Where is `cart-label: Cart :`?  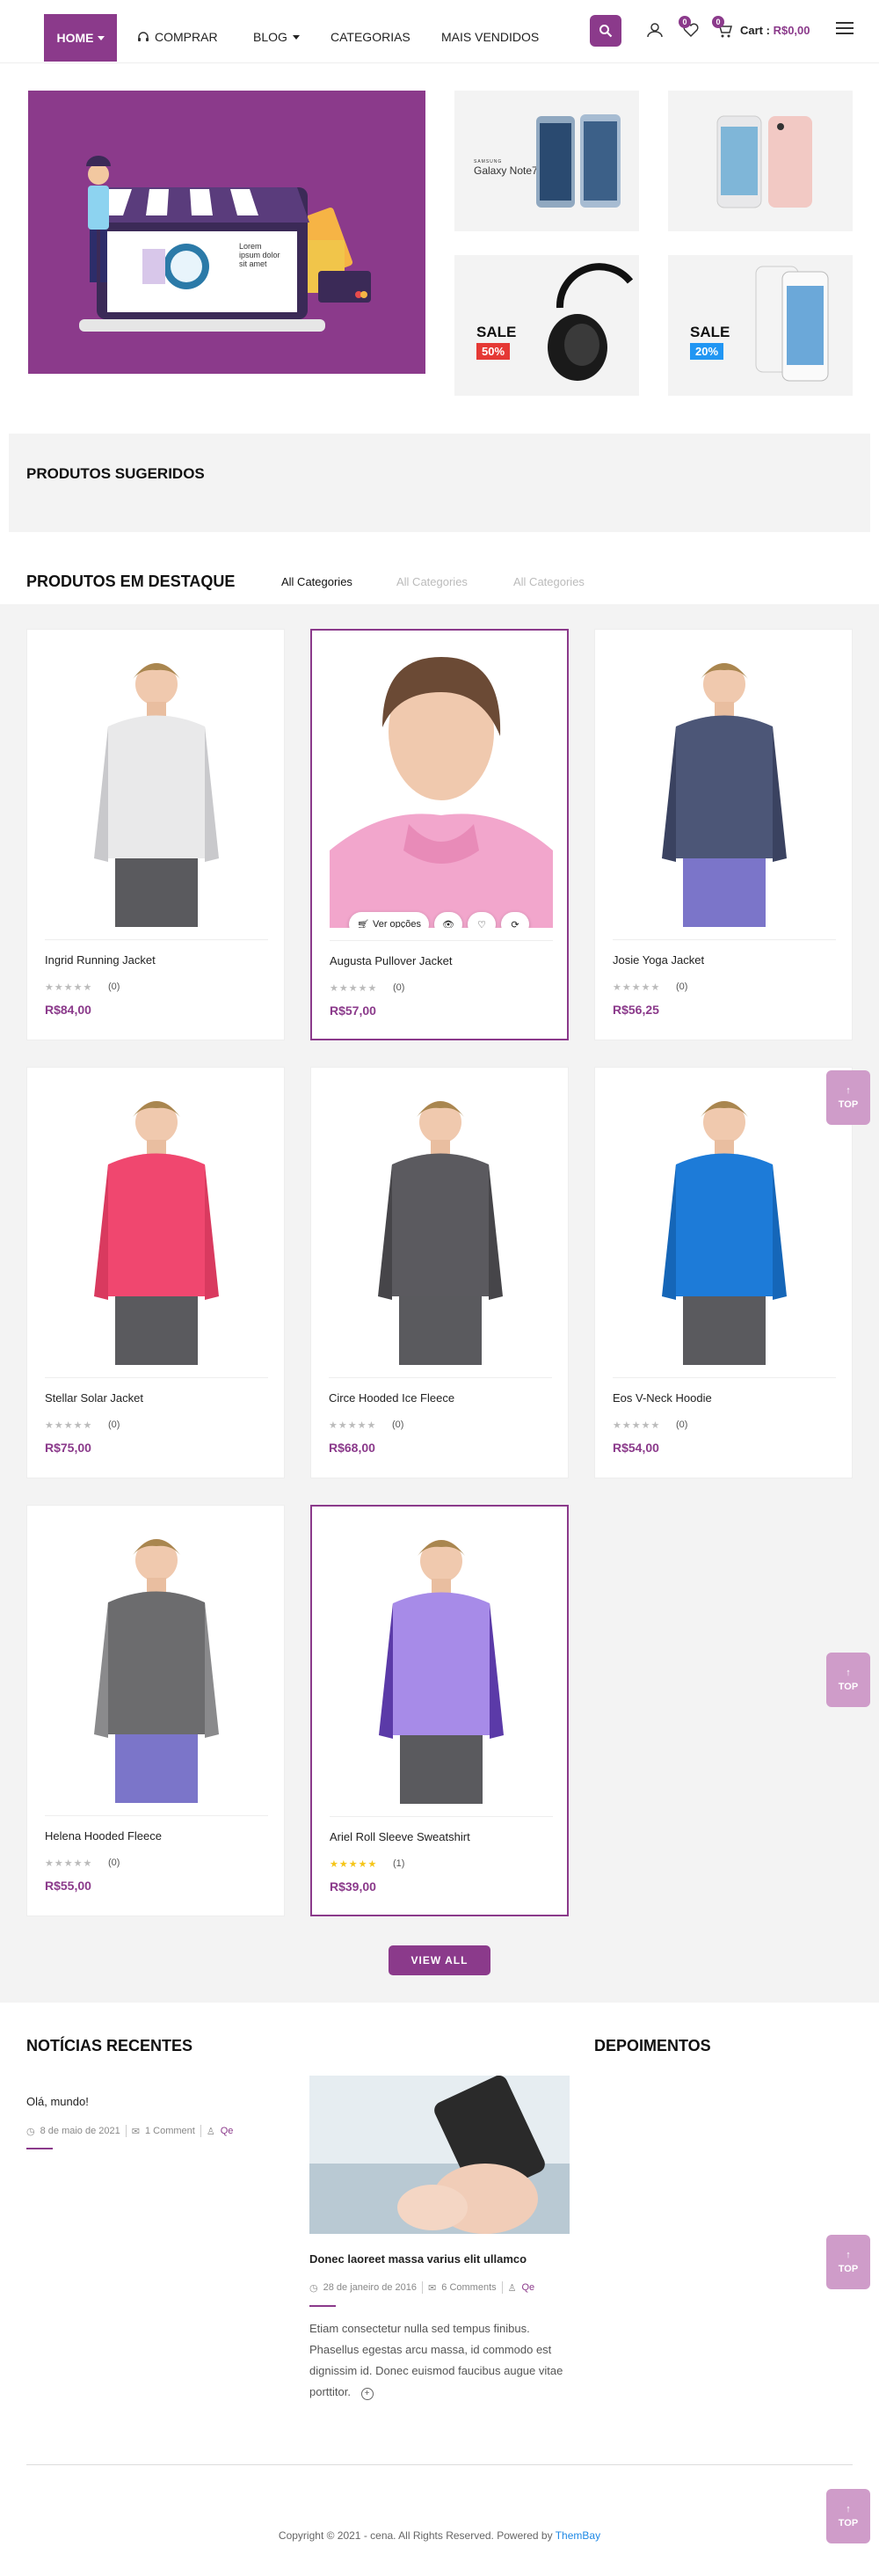 cart-label: Cart : is located at coordinates (755, 30).